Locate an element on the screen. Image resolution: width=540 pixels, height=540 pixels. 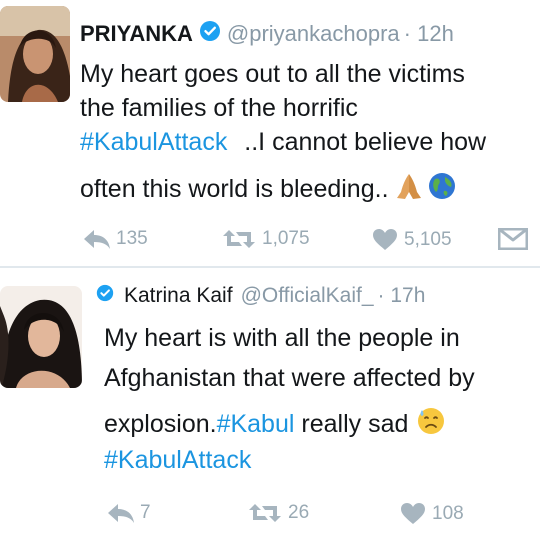
folded-hands-icon is located at coordinates (409, 189).